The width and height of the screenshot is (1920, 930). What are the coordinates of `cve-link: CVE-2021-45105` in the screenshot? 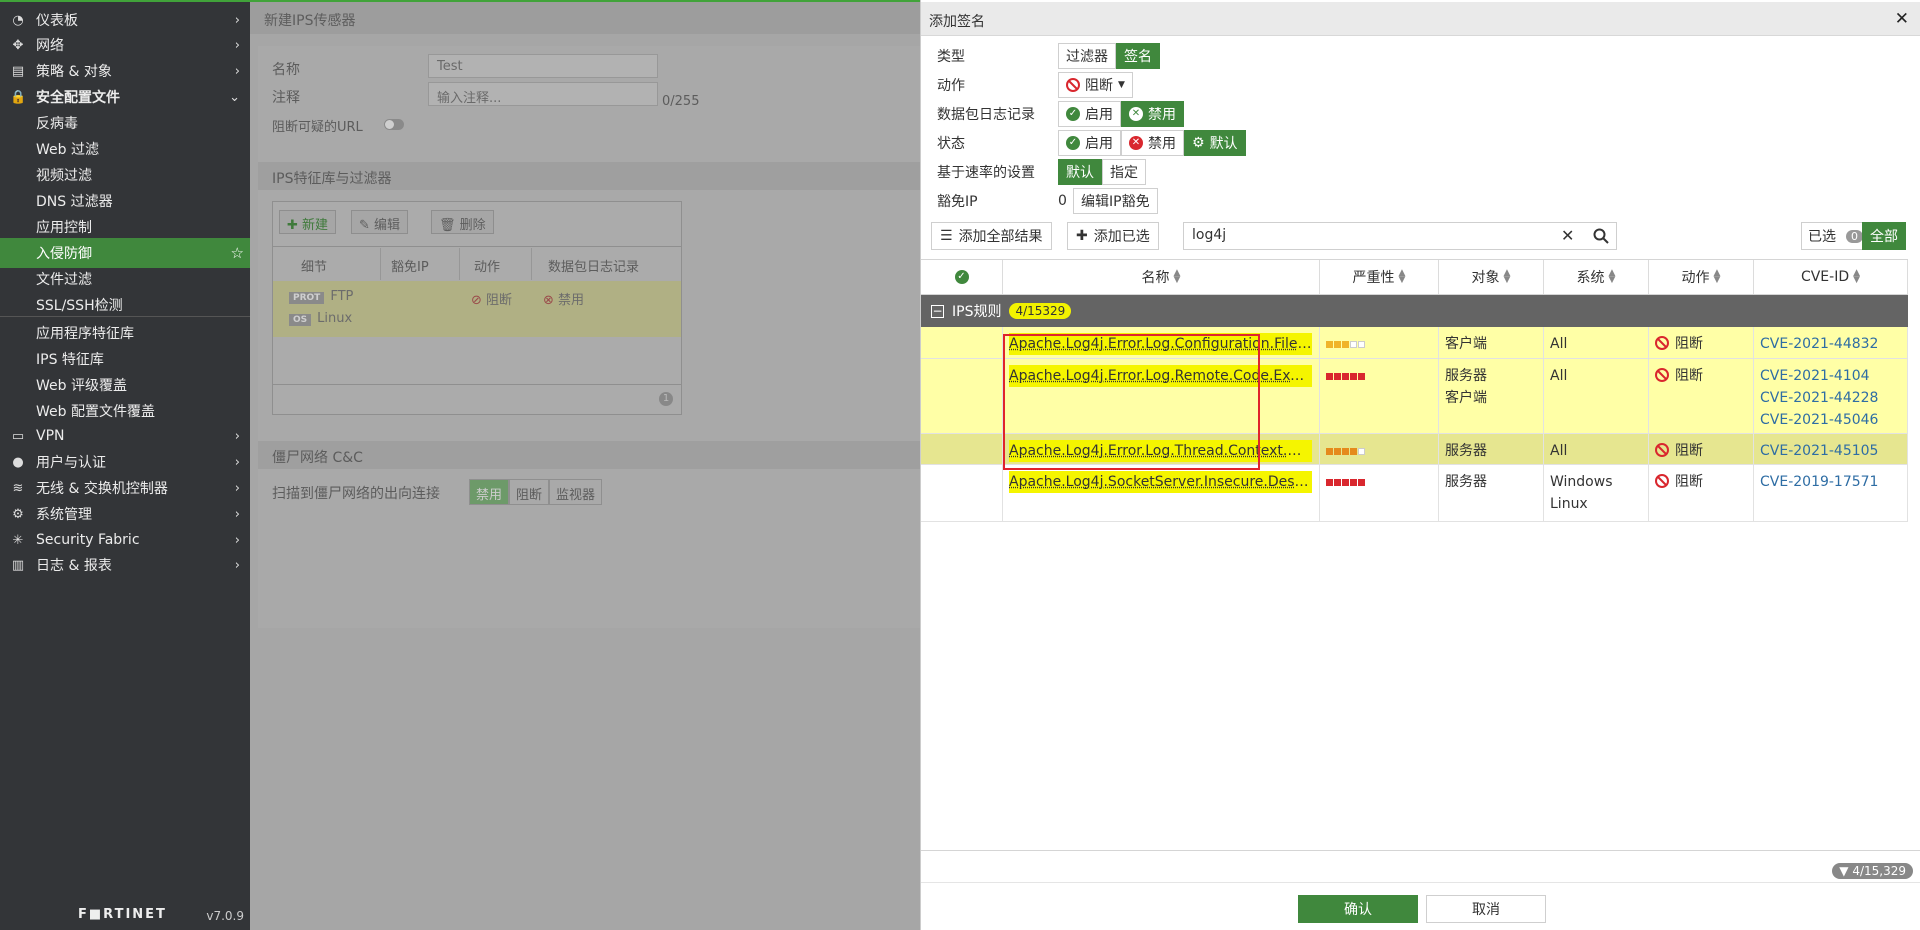 It's located at (1830, 451).